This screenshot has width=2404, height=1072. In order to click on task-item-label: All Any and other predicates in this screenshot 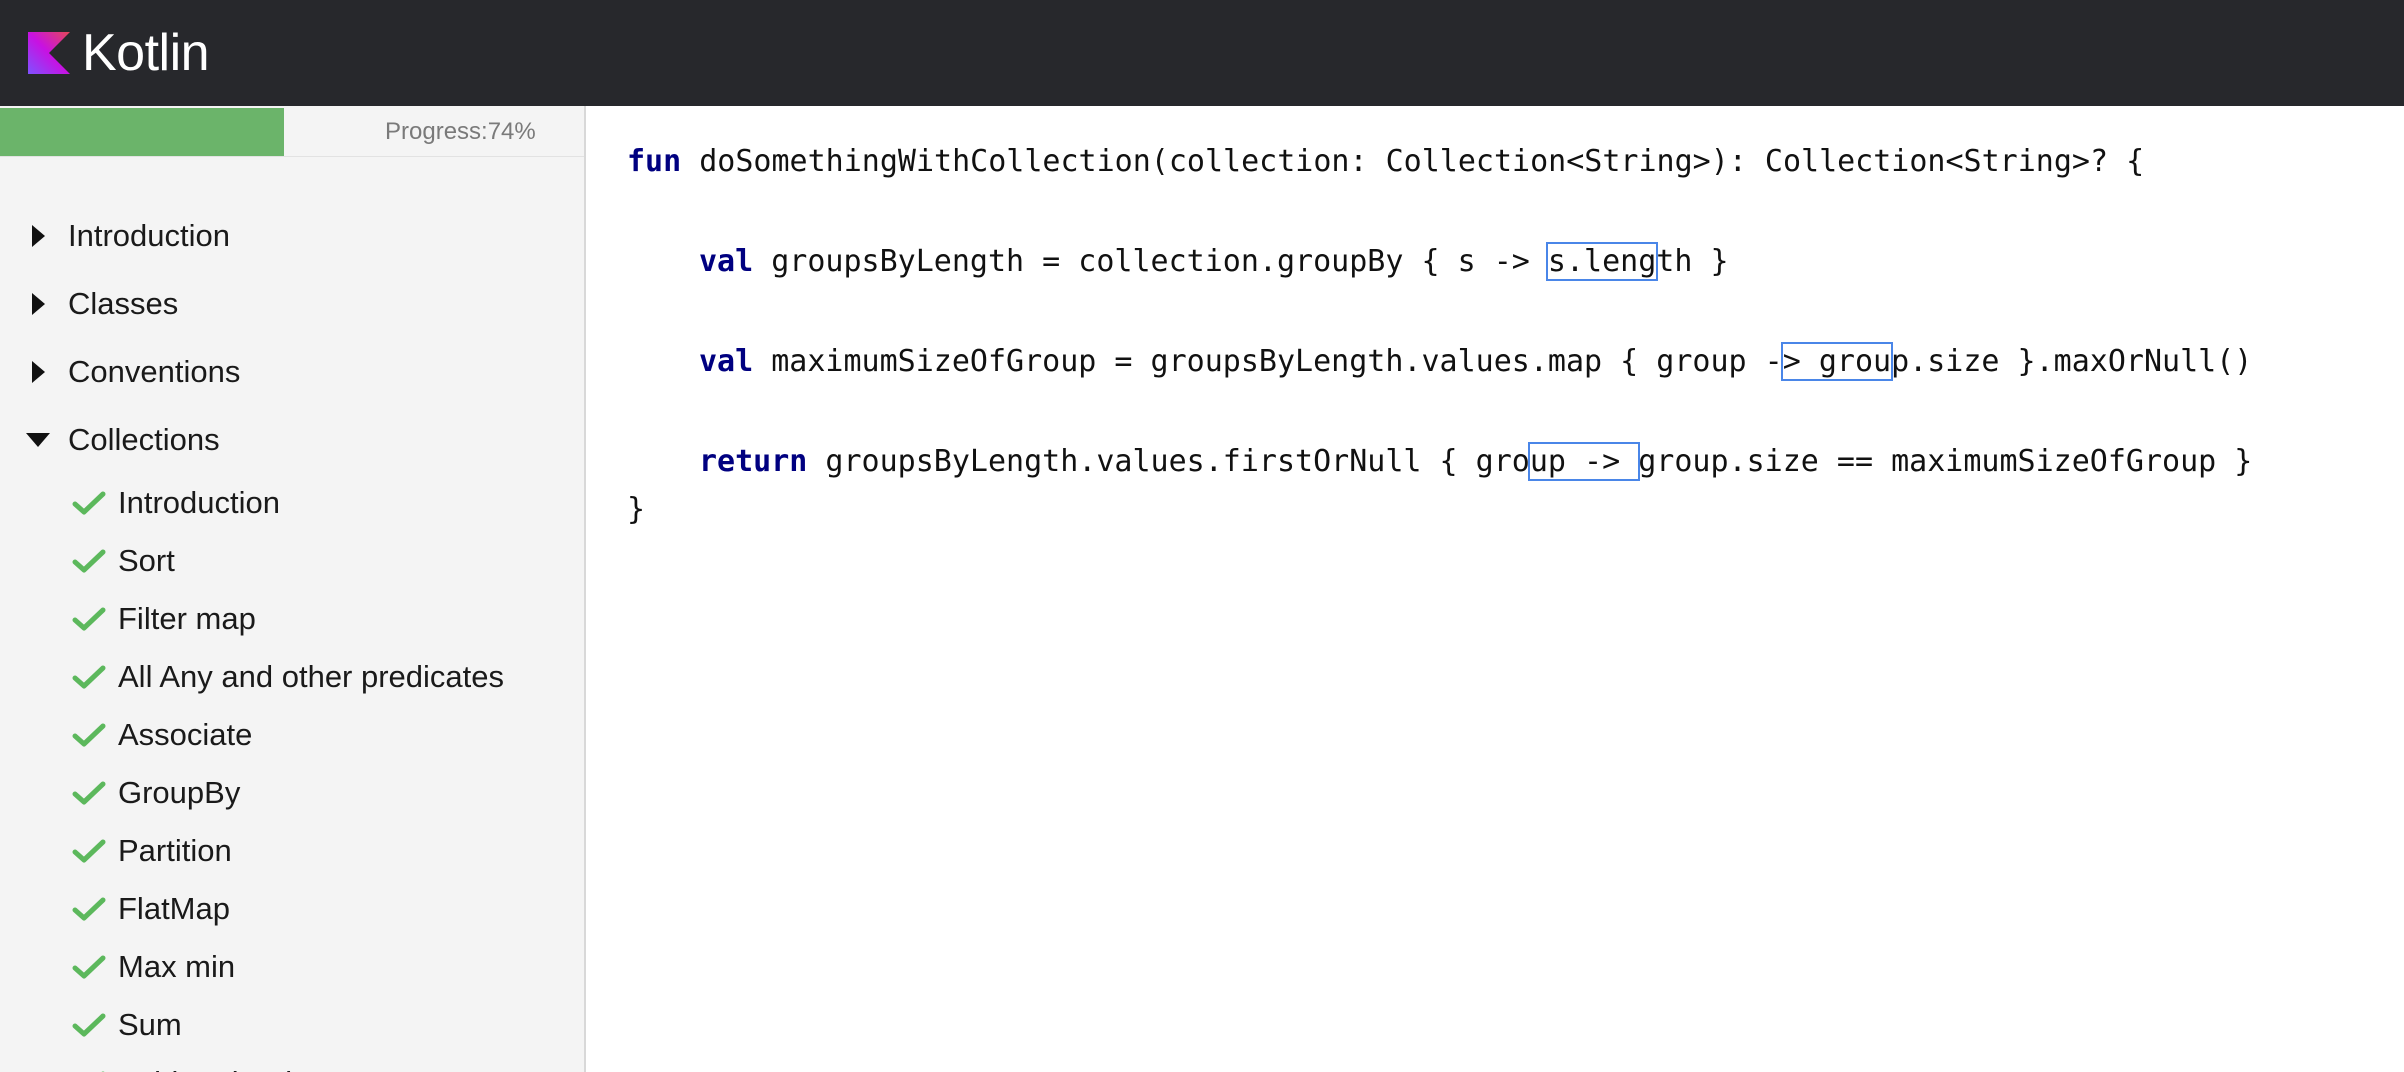, I will do `click(311, 676)`.